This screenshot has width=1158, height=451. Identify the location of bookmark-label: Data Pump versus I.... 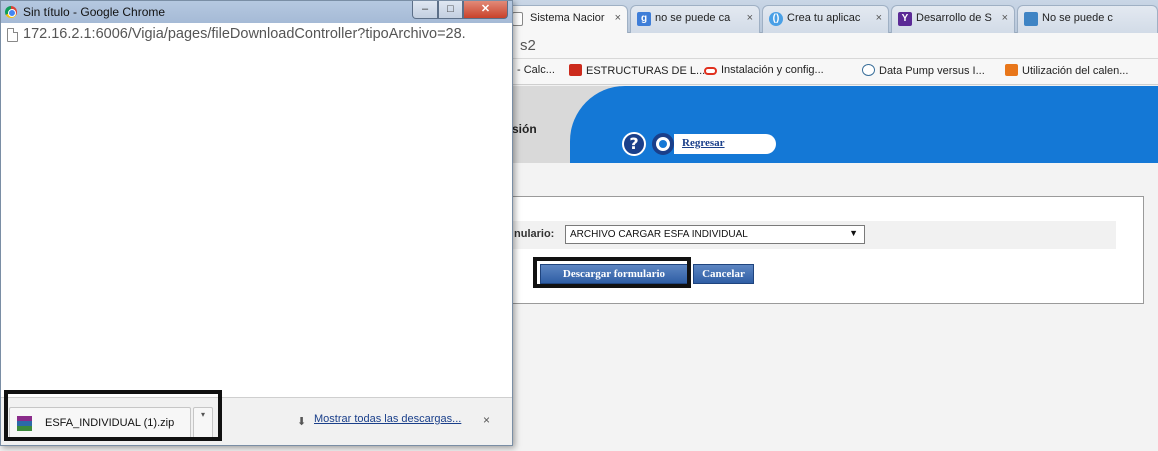
(932, 71).